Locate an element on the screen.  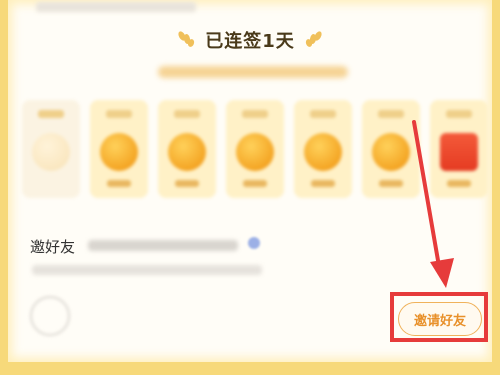
streak-title-row: 已连签1天 is located at coordinates (250, 40).